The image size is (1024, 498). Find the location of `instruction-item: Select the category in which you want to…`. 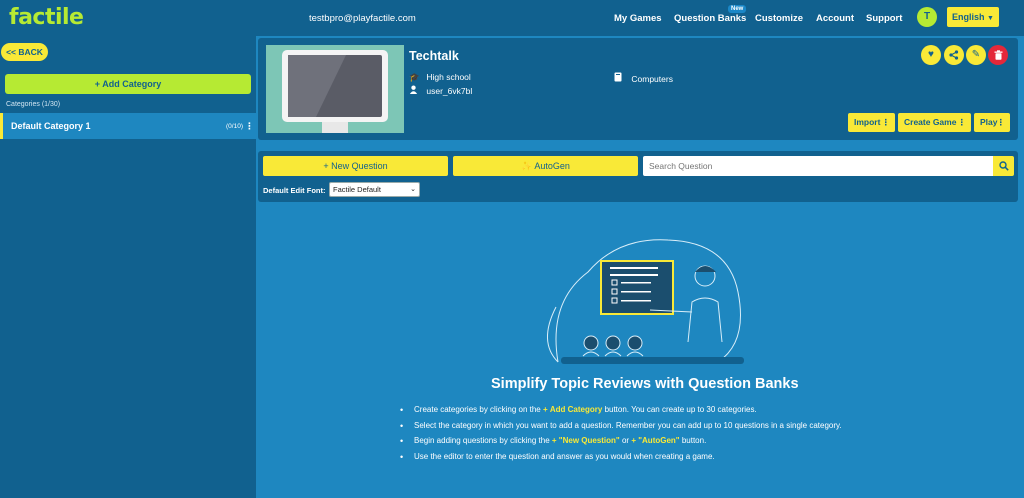

instruction-item: Select the category in which you want to… is located at coordinates (700, 429).